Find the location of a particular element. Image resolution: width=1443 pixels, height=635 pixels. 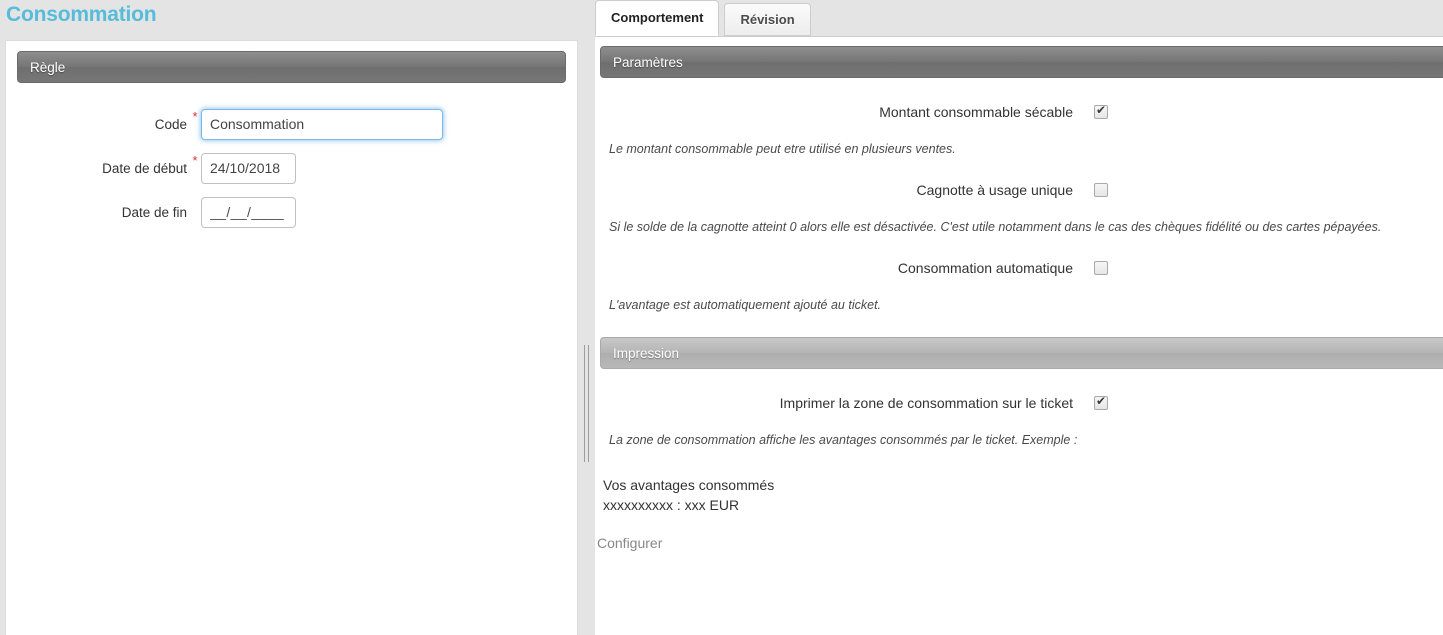

rule-form: Code * Date de début * Date de fin is located at coordinates (291, 168).